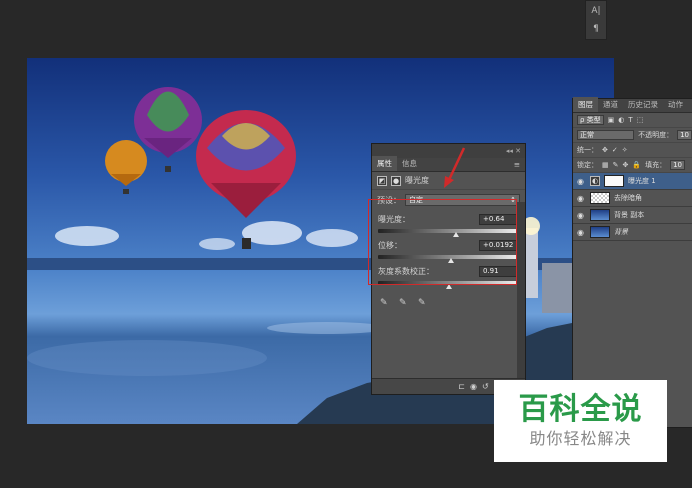  What do you see at coordinates (499, 219) in the screenshot?
I see `exposure-value-field: +0.64` at bounding box center [499, 219].